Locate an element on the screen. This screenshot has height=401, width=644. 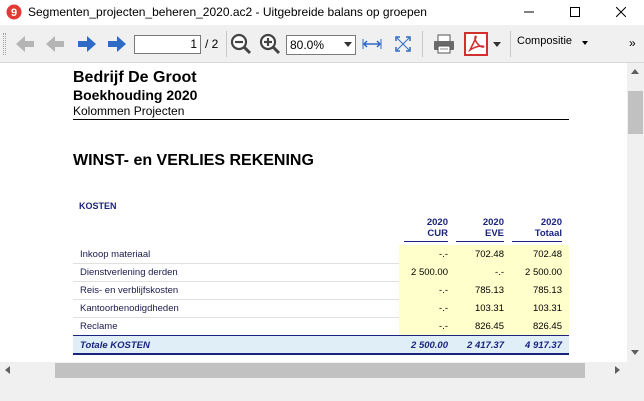
cell-total: 702.48 is located at coordinates (547, 254).